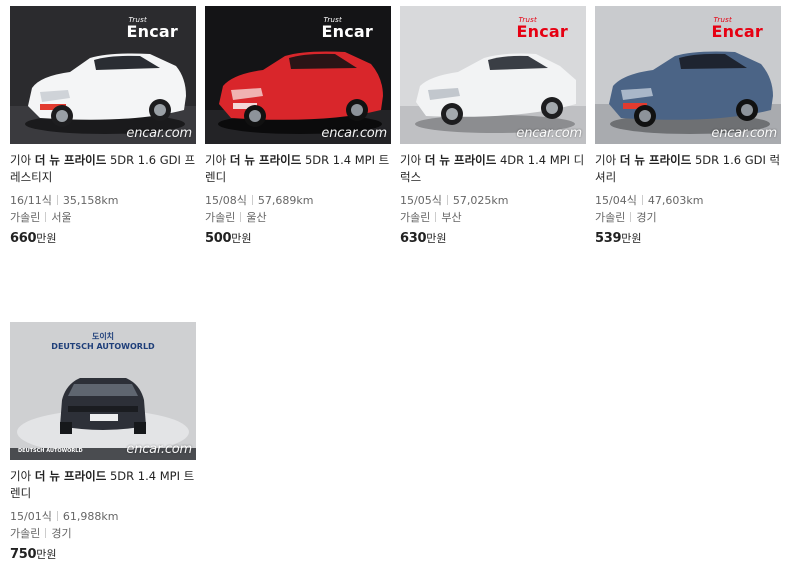  Describe the element at coordinates (103, 525) in the screenshot. I see `listing-meta: 15/01식 61,988km 가솔린 경기` at that location.